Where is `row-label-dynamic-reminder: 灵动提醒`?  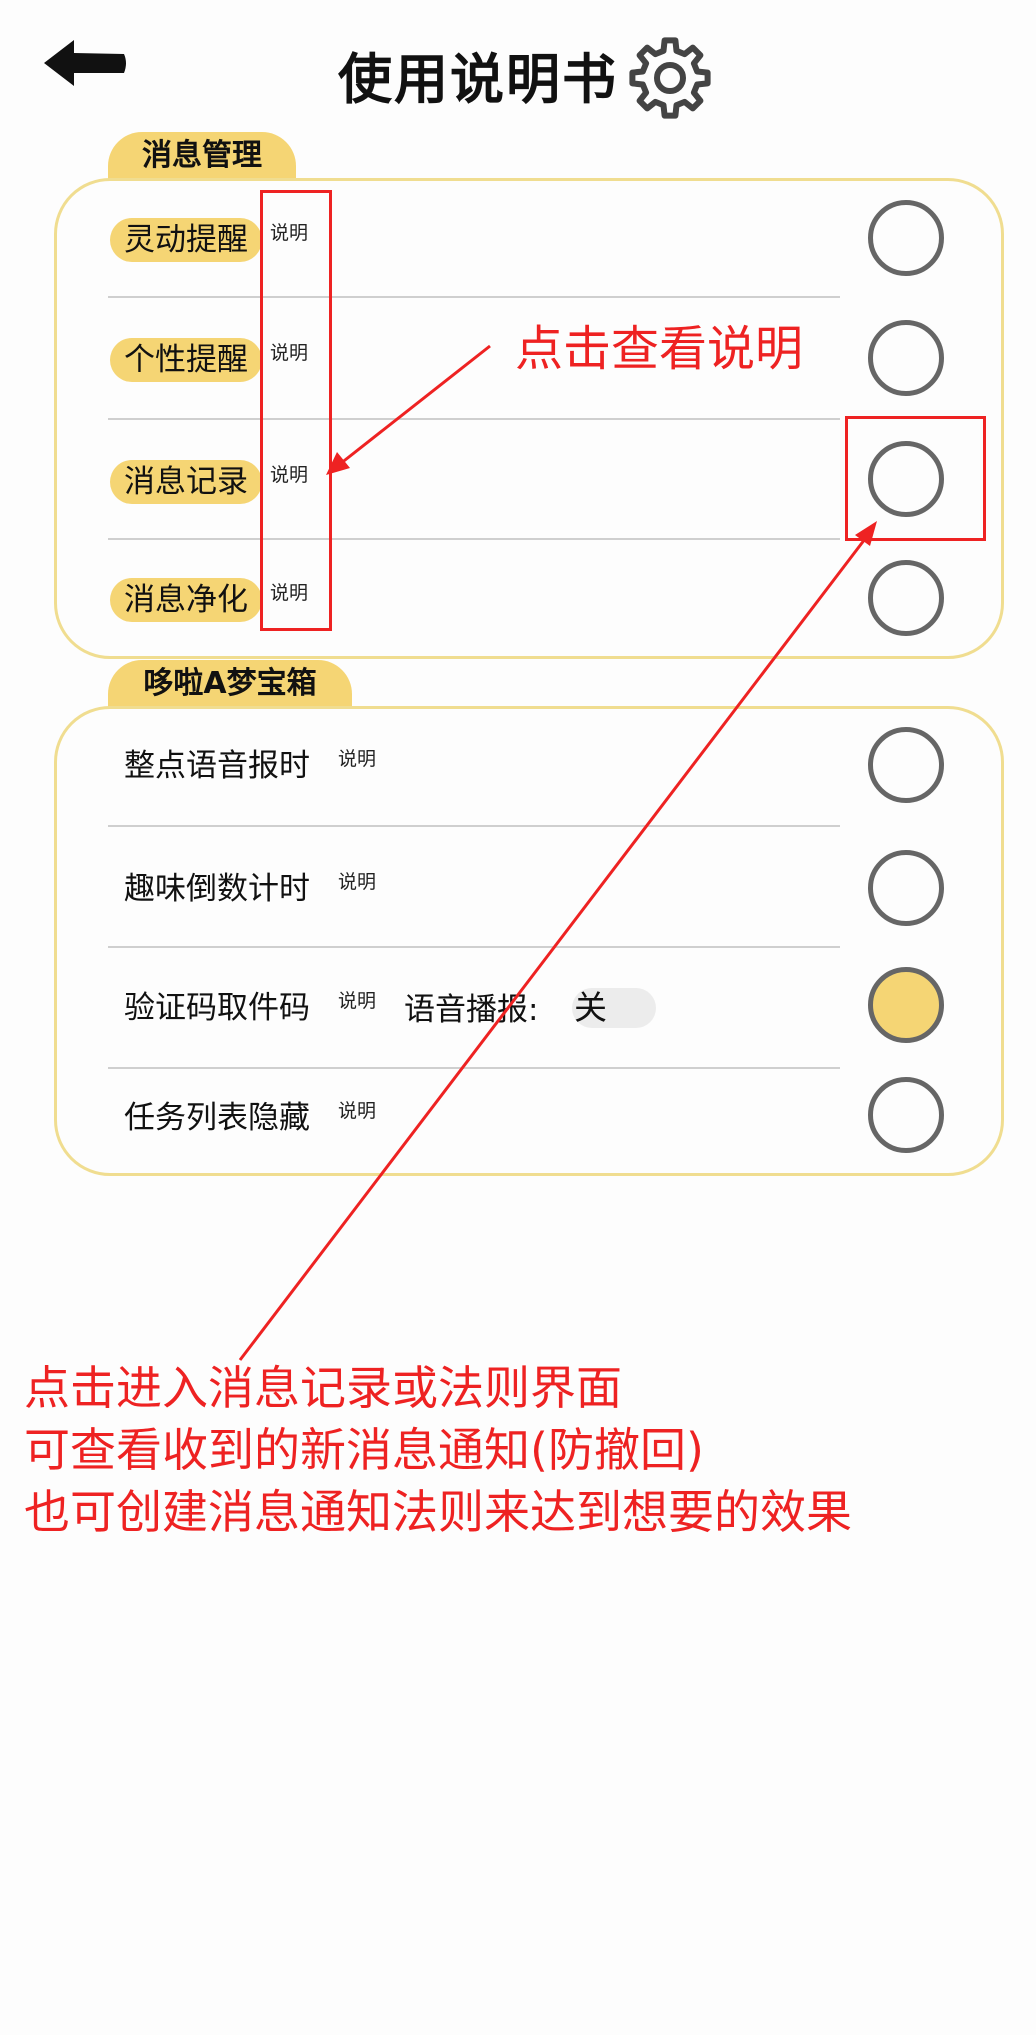 row-label-dynamic-reminder: 灵动提醒 is located at coordinates (186, 240).